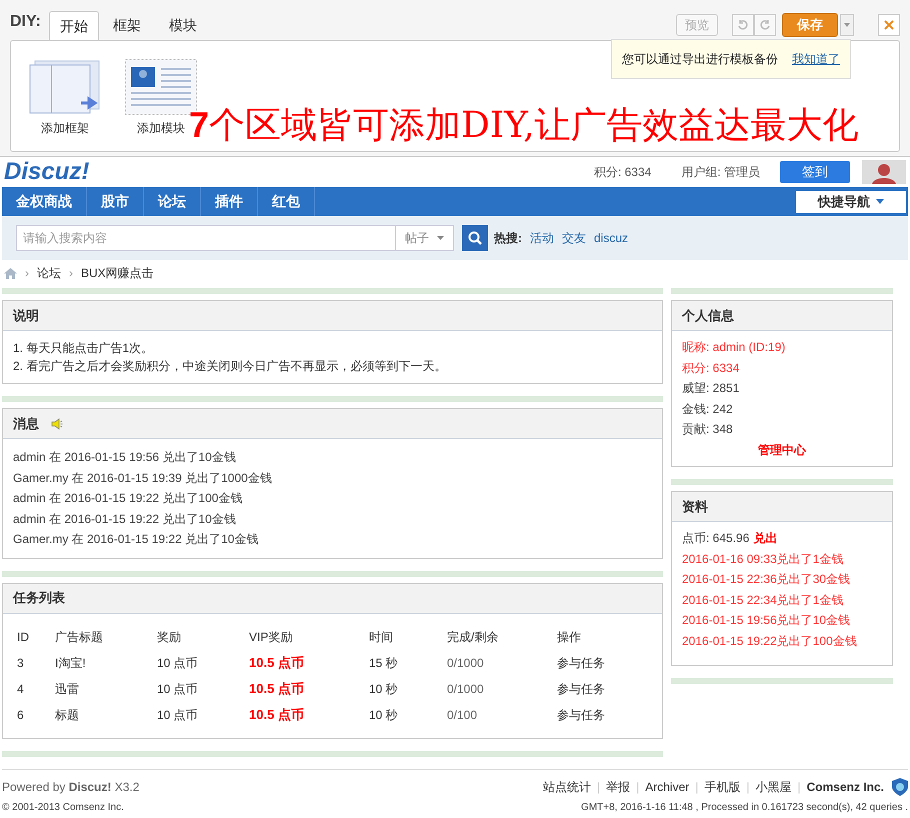 The height and width of the screenshot is (818, 910). Describe the element at coordinates (57, 424) in the screenshot. I see `speaker-icon` at that location.